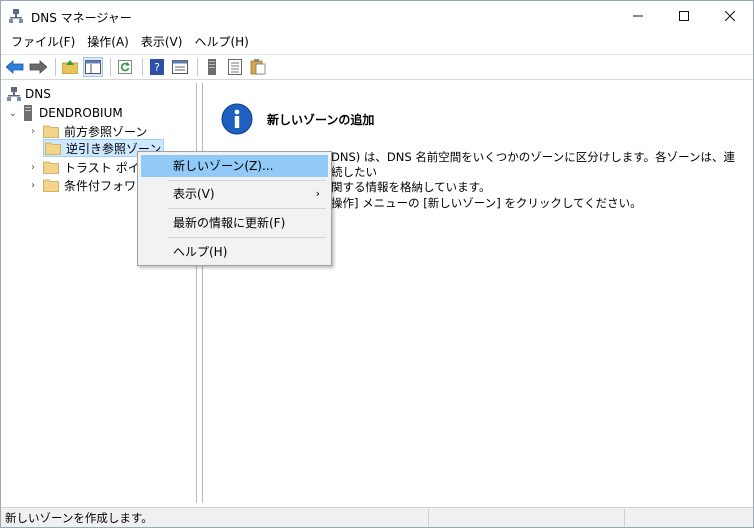  What do you see at coordinates (234, 252) in the screenshot?
I see `context-help: ヘルプ(H)` at bounding box center [234, 252].